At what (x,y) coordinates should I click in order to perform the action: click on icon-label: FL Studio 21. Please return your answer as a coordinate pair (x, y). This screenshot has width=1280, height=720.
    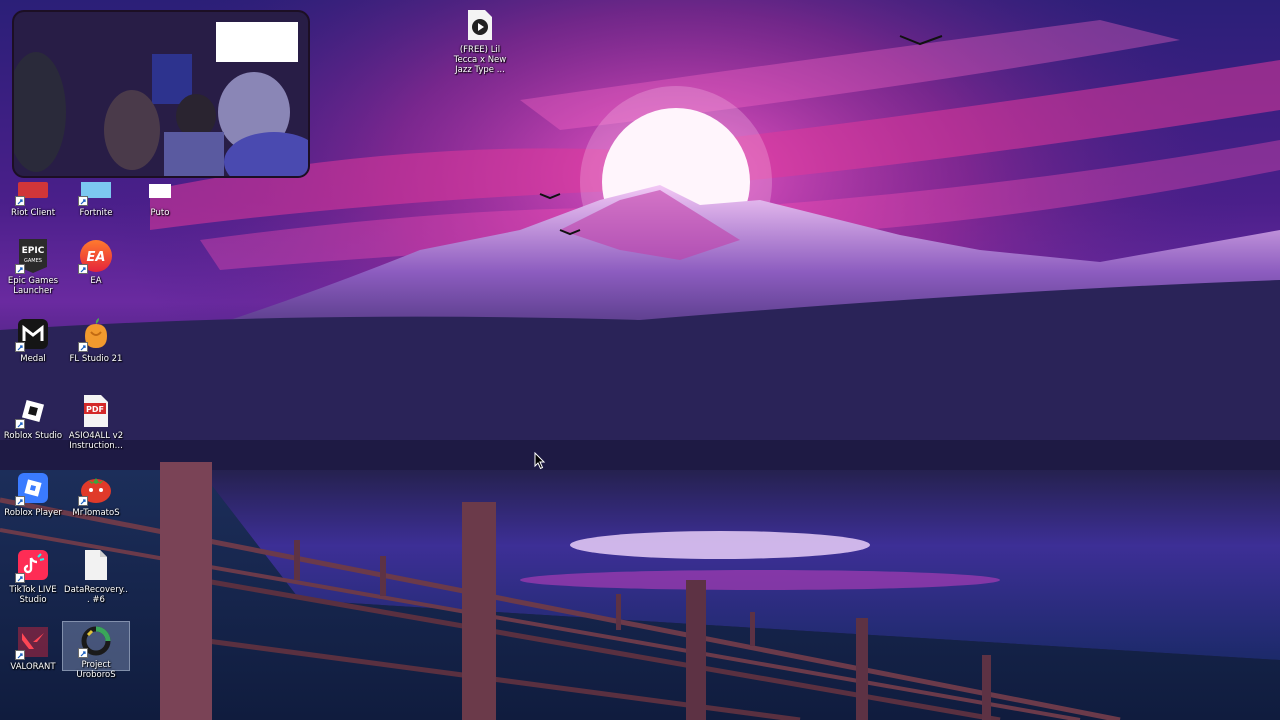
    Looking at the image, I should click on (96, 359).